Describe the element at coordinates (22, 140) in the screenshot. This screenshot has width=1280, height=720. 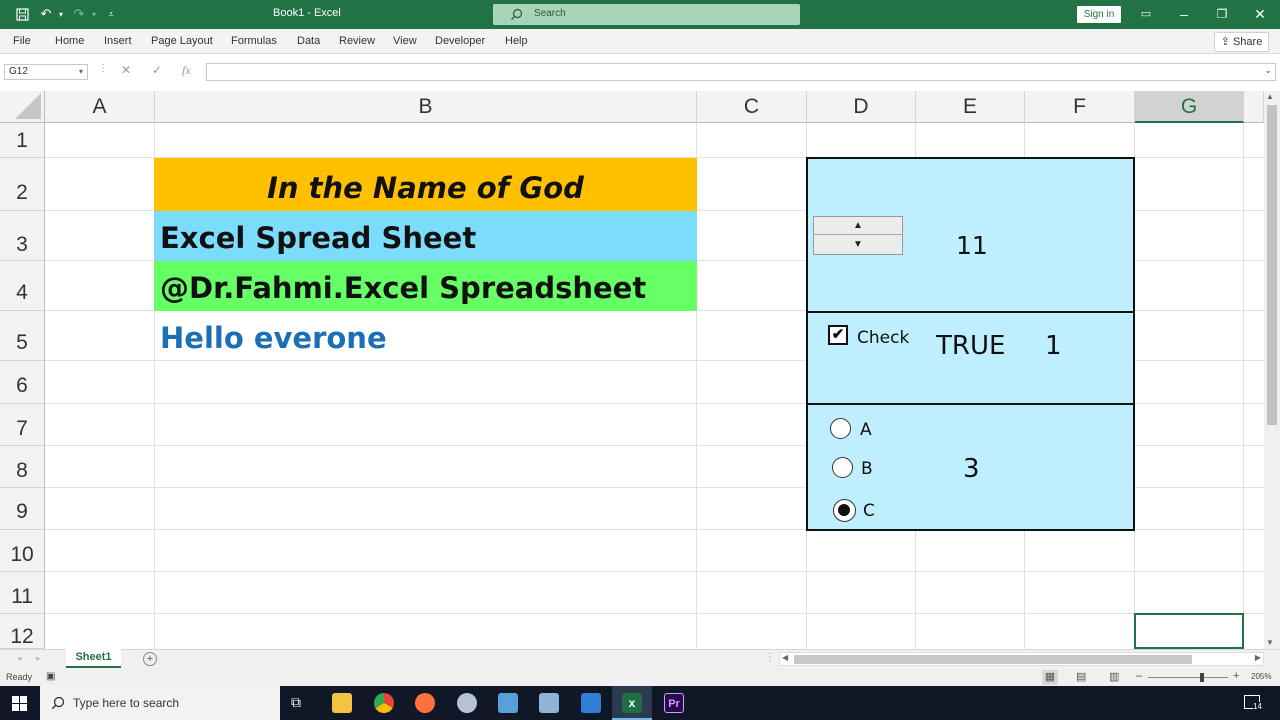
I see `row-header-1: 1` at that location.